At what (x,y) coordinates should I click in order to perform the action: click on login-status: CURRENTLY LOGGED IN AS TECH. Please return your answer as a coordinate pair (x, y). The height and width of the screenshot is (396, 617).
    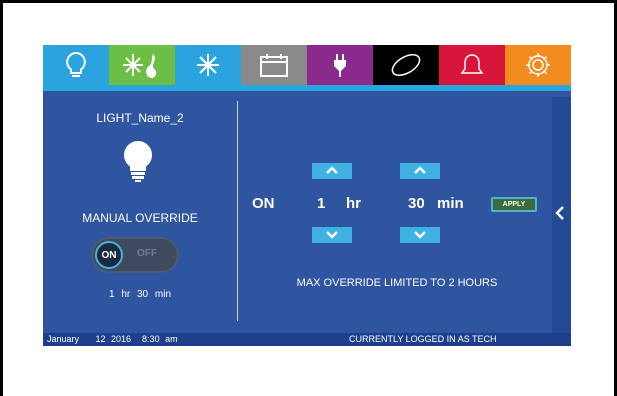
    Looking at the image, I should click on (423, 339).